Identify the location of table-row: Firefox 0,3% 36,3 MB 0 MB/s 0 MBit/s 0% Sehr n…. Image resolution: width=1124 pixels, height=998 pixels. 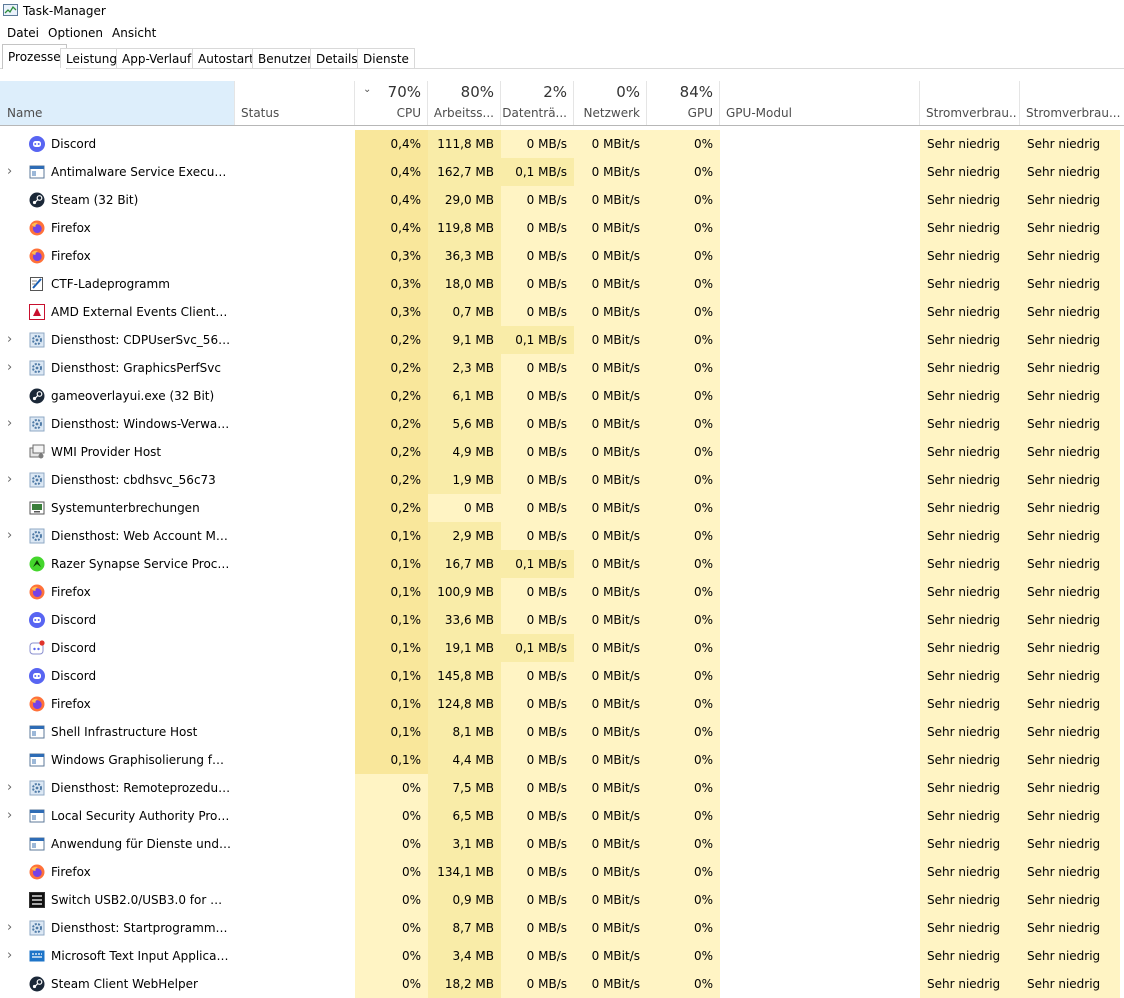
(562, 256).